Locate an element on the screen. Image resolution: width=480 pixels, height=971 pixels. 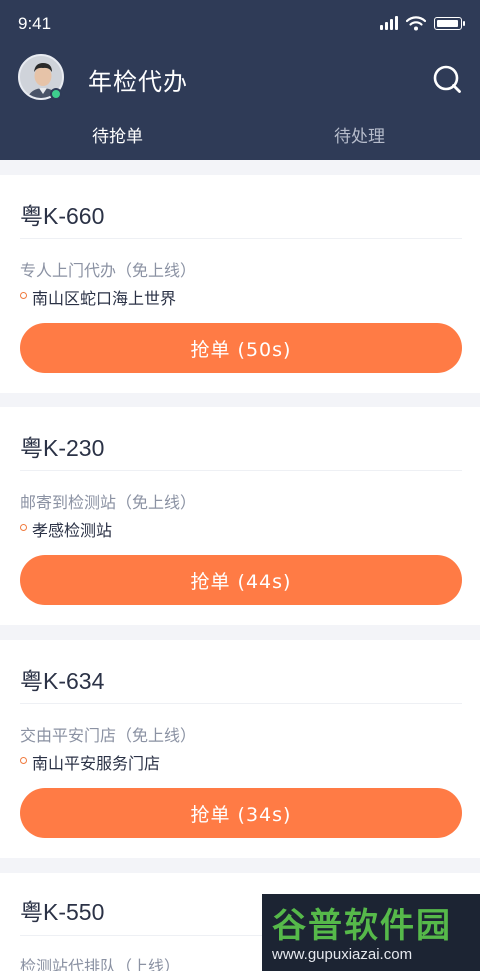
license-plate: 粤K-550 is located at coordinates (62, 912).